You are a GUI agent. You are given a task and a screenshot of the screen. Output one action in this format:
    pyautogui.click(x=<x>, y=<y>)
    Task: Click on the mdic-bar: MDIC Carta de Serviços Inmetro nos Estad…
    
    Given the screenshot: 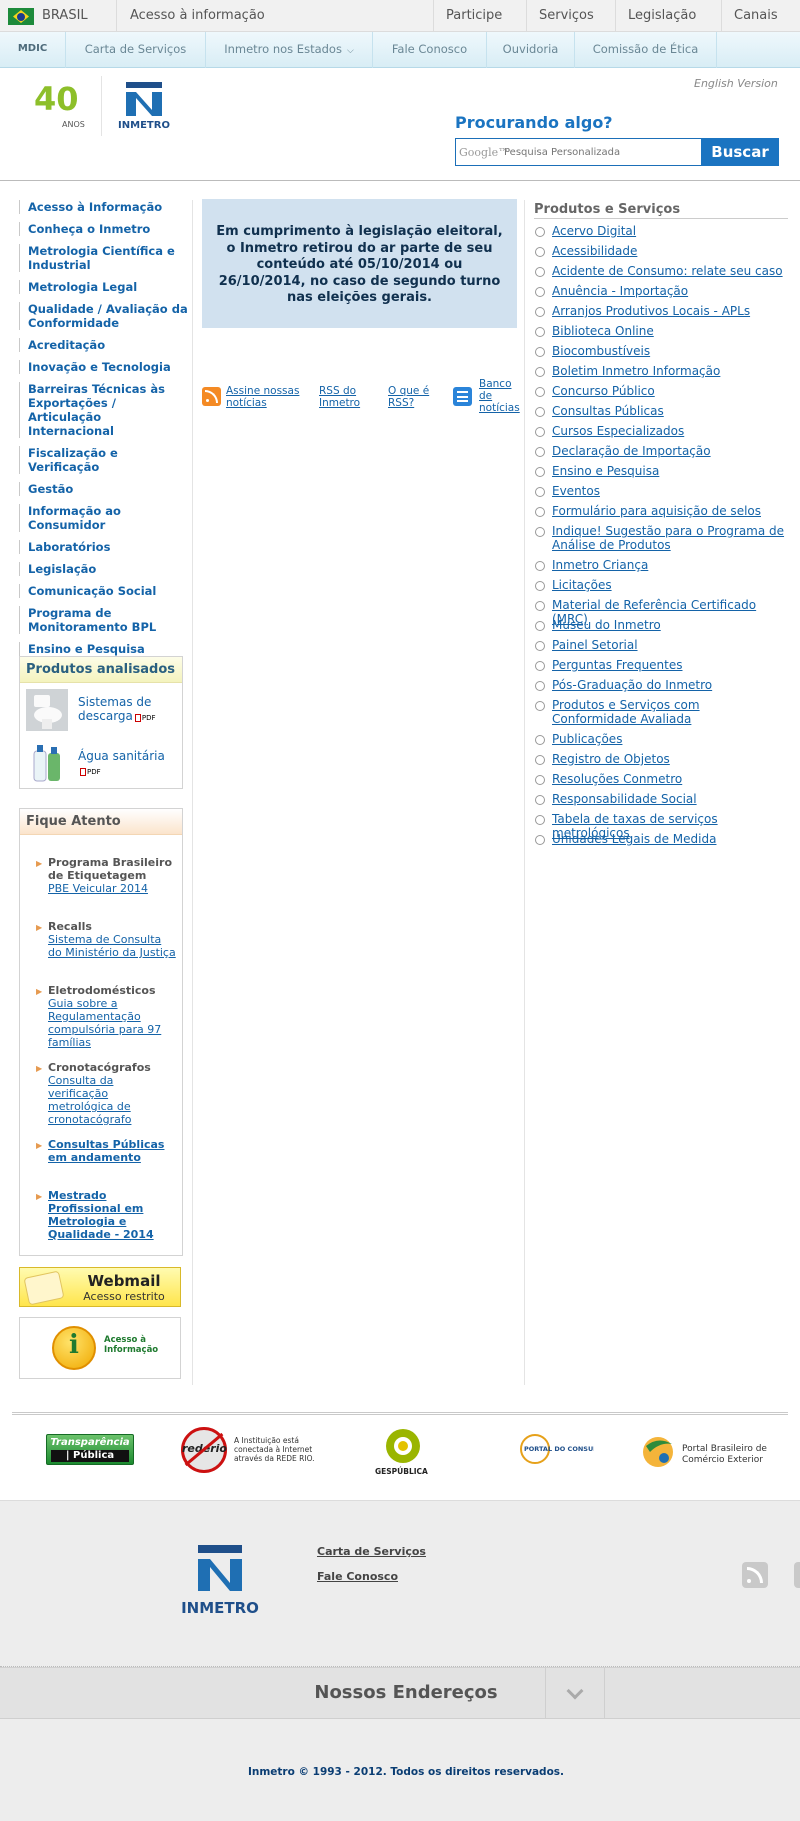 What is the action you would take?
    pyautogui.click(x=400, y=50)
    